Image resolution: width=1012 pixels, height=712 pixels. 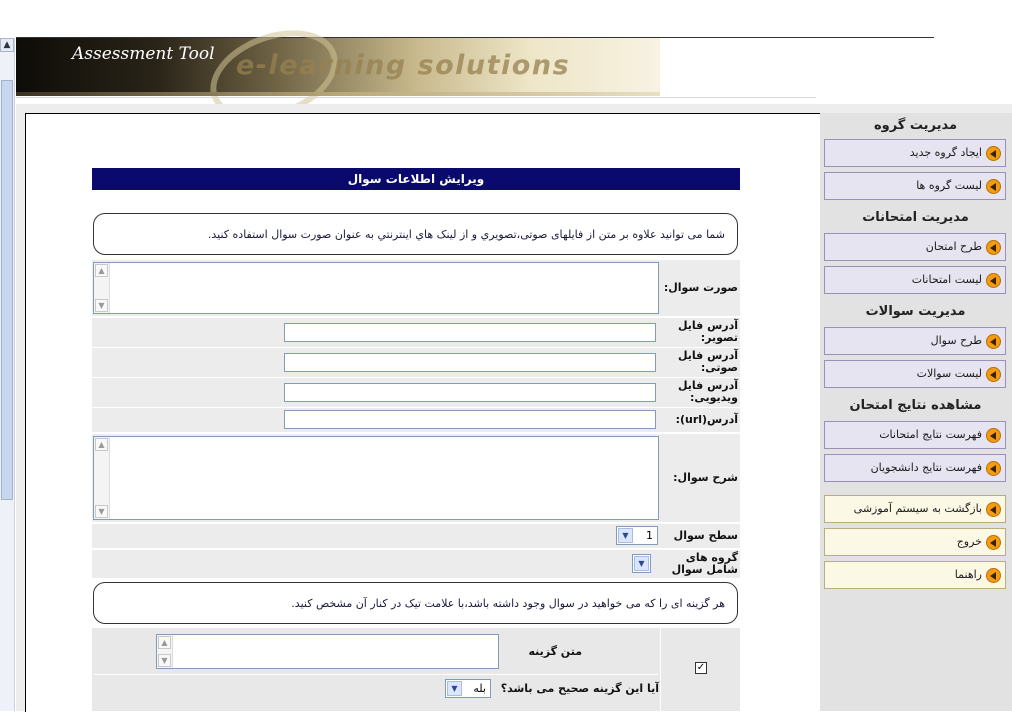 I want to click on video-url-input, so click(x=470, y=392).